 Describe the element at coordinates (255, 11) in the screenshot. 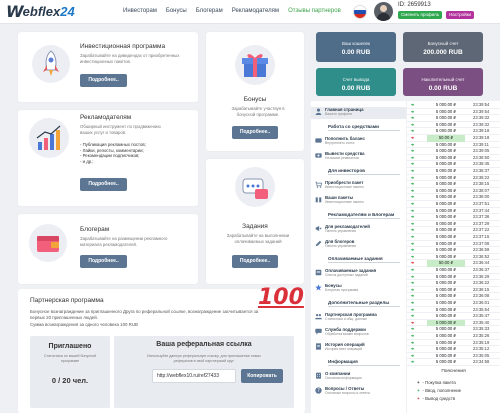

I see `nav-advertisers: Рекламодателям` at that location.